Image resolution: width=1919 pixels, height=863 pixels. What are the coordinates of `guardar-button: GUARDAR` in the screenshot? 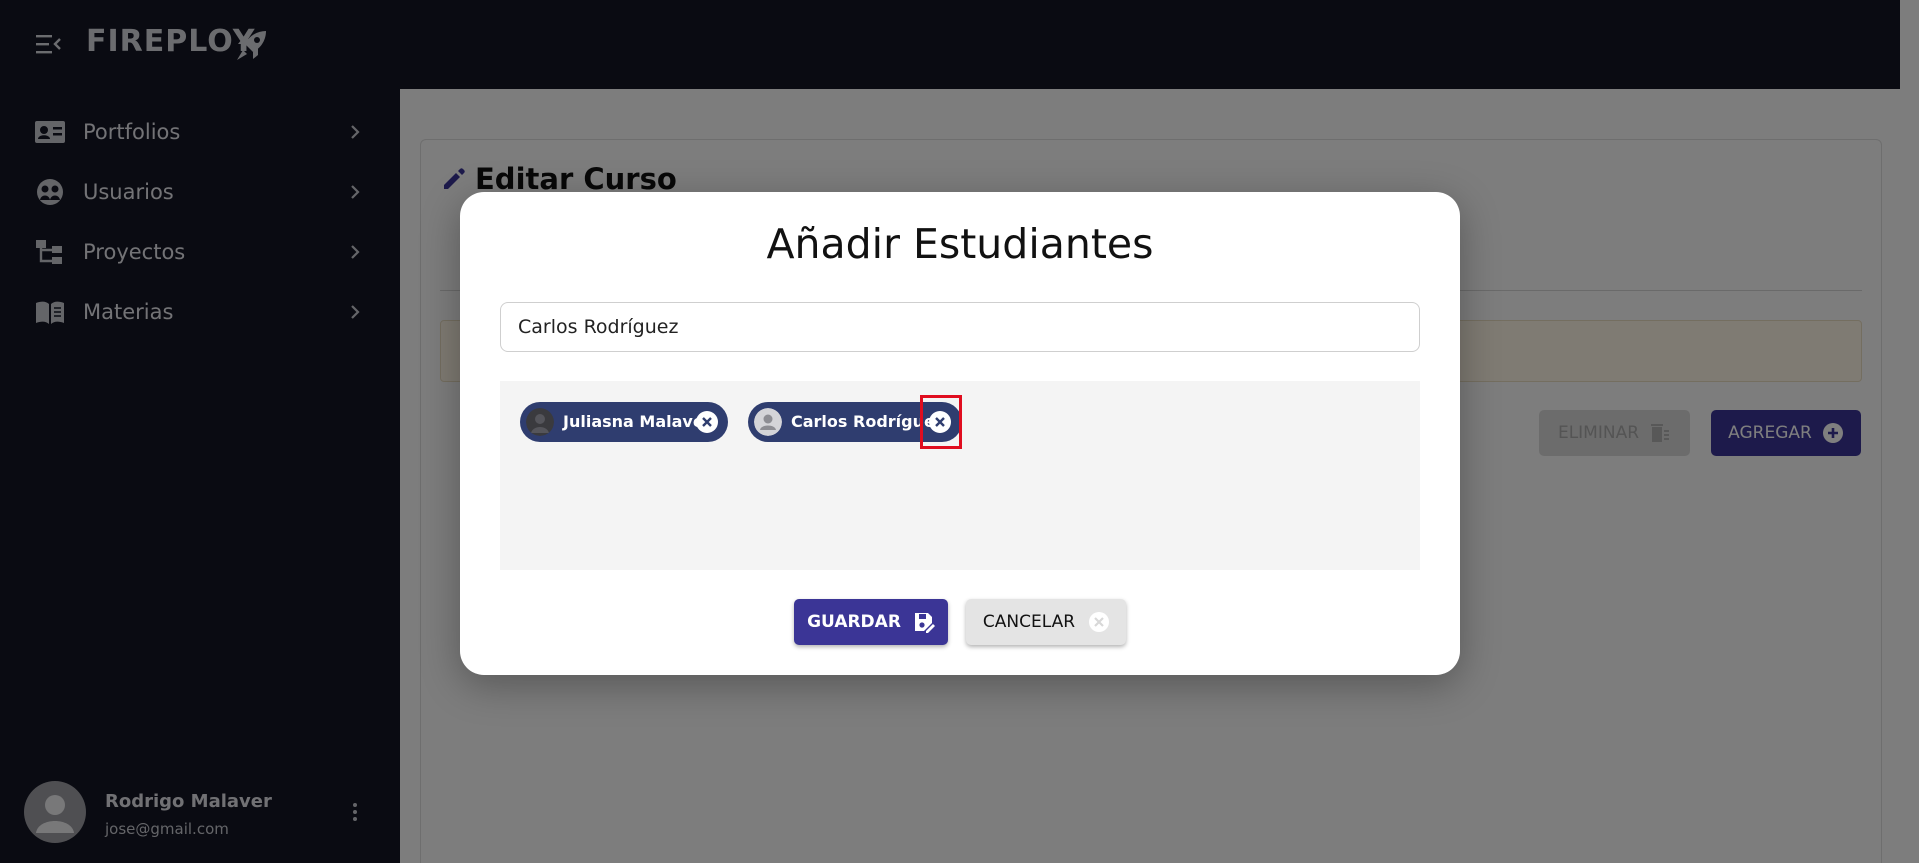 It's located at (871, 622).